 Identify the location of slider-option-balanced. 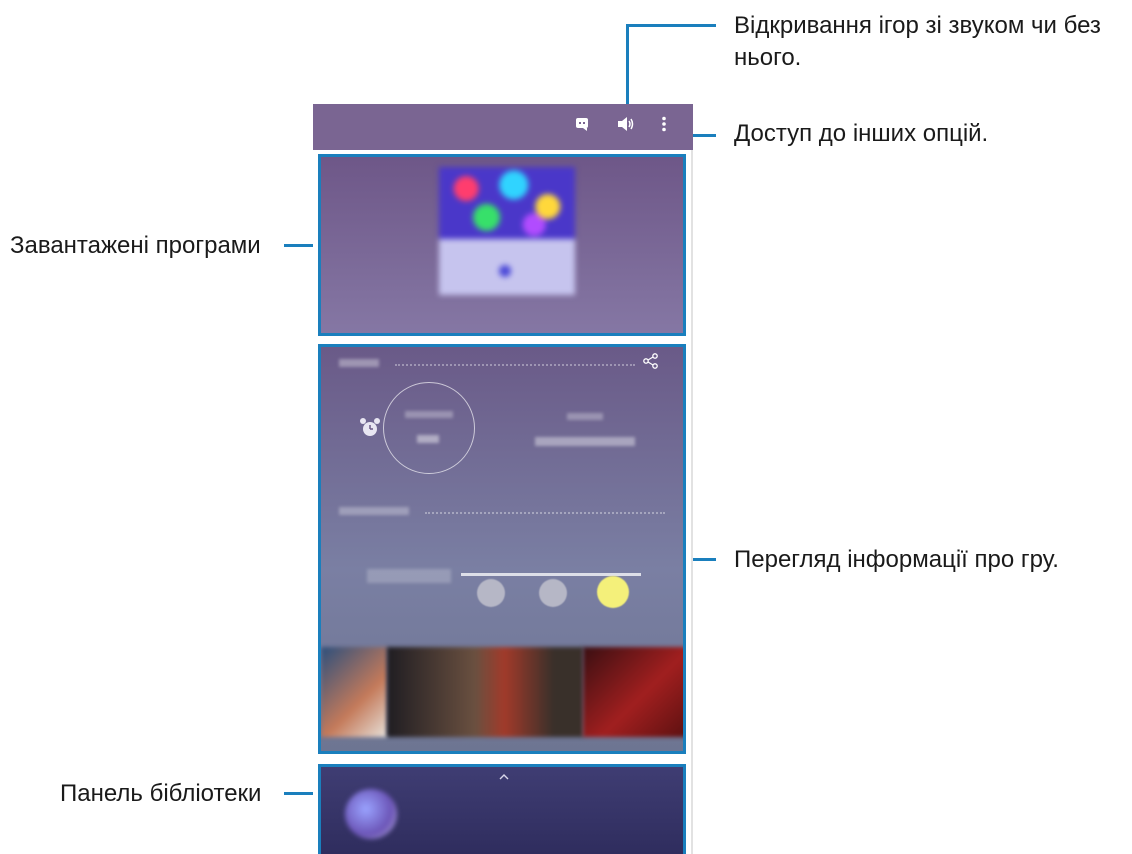
(553, 593).